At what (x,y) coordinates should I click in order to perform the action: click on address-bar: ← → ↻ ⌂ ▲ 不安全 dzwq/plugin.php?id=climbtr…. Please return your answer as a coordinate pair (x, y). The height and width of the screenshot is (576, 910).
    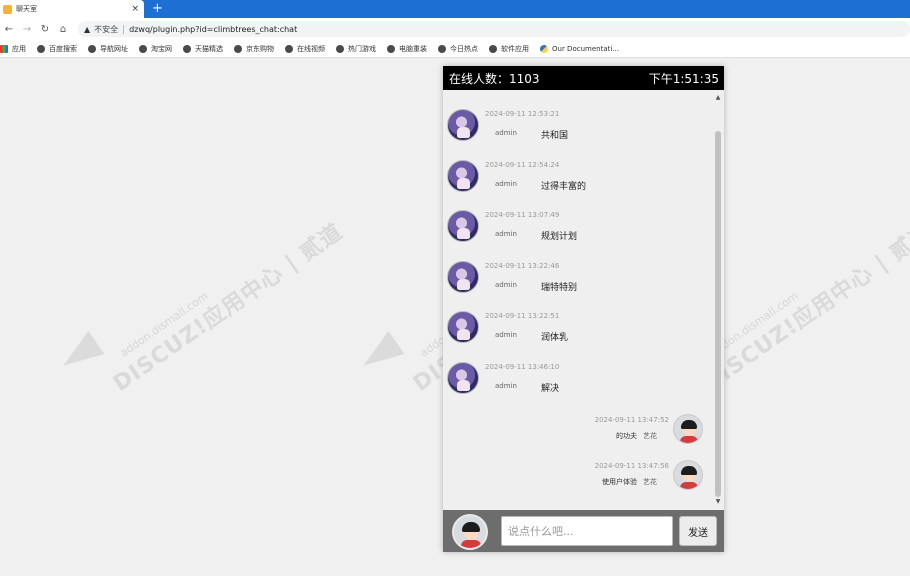
    Looking at the image, I should click on (455, 29).